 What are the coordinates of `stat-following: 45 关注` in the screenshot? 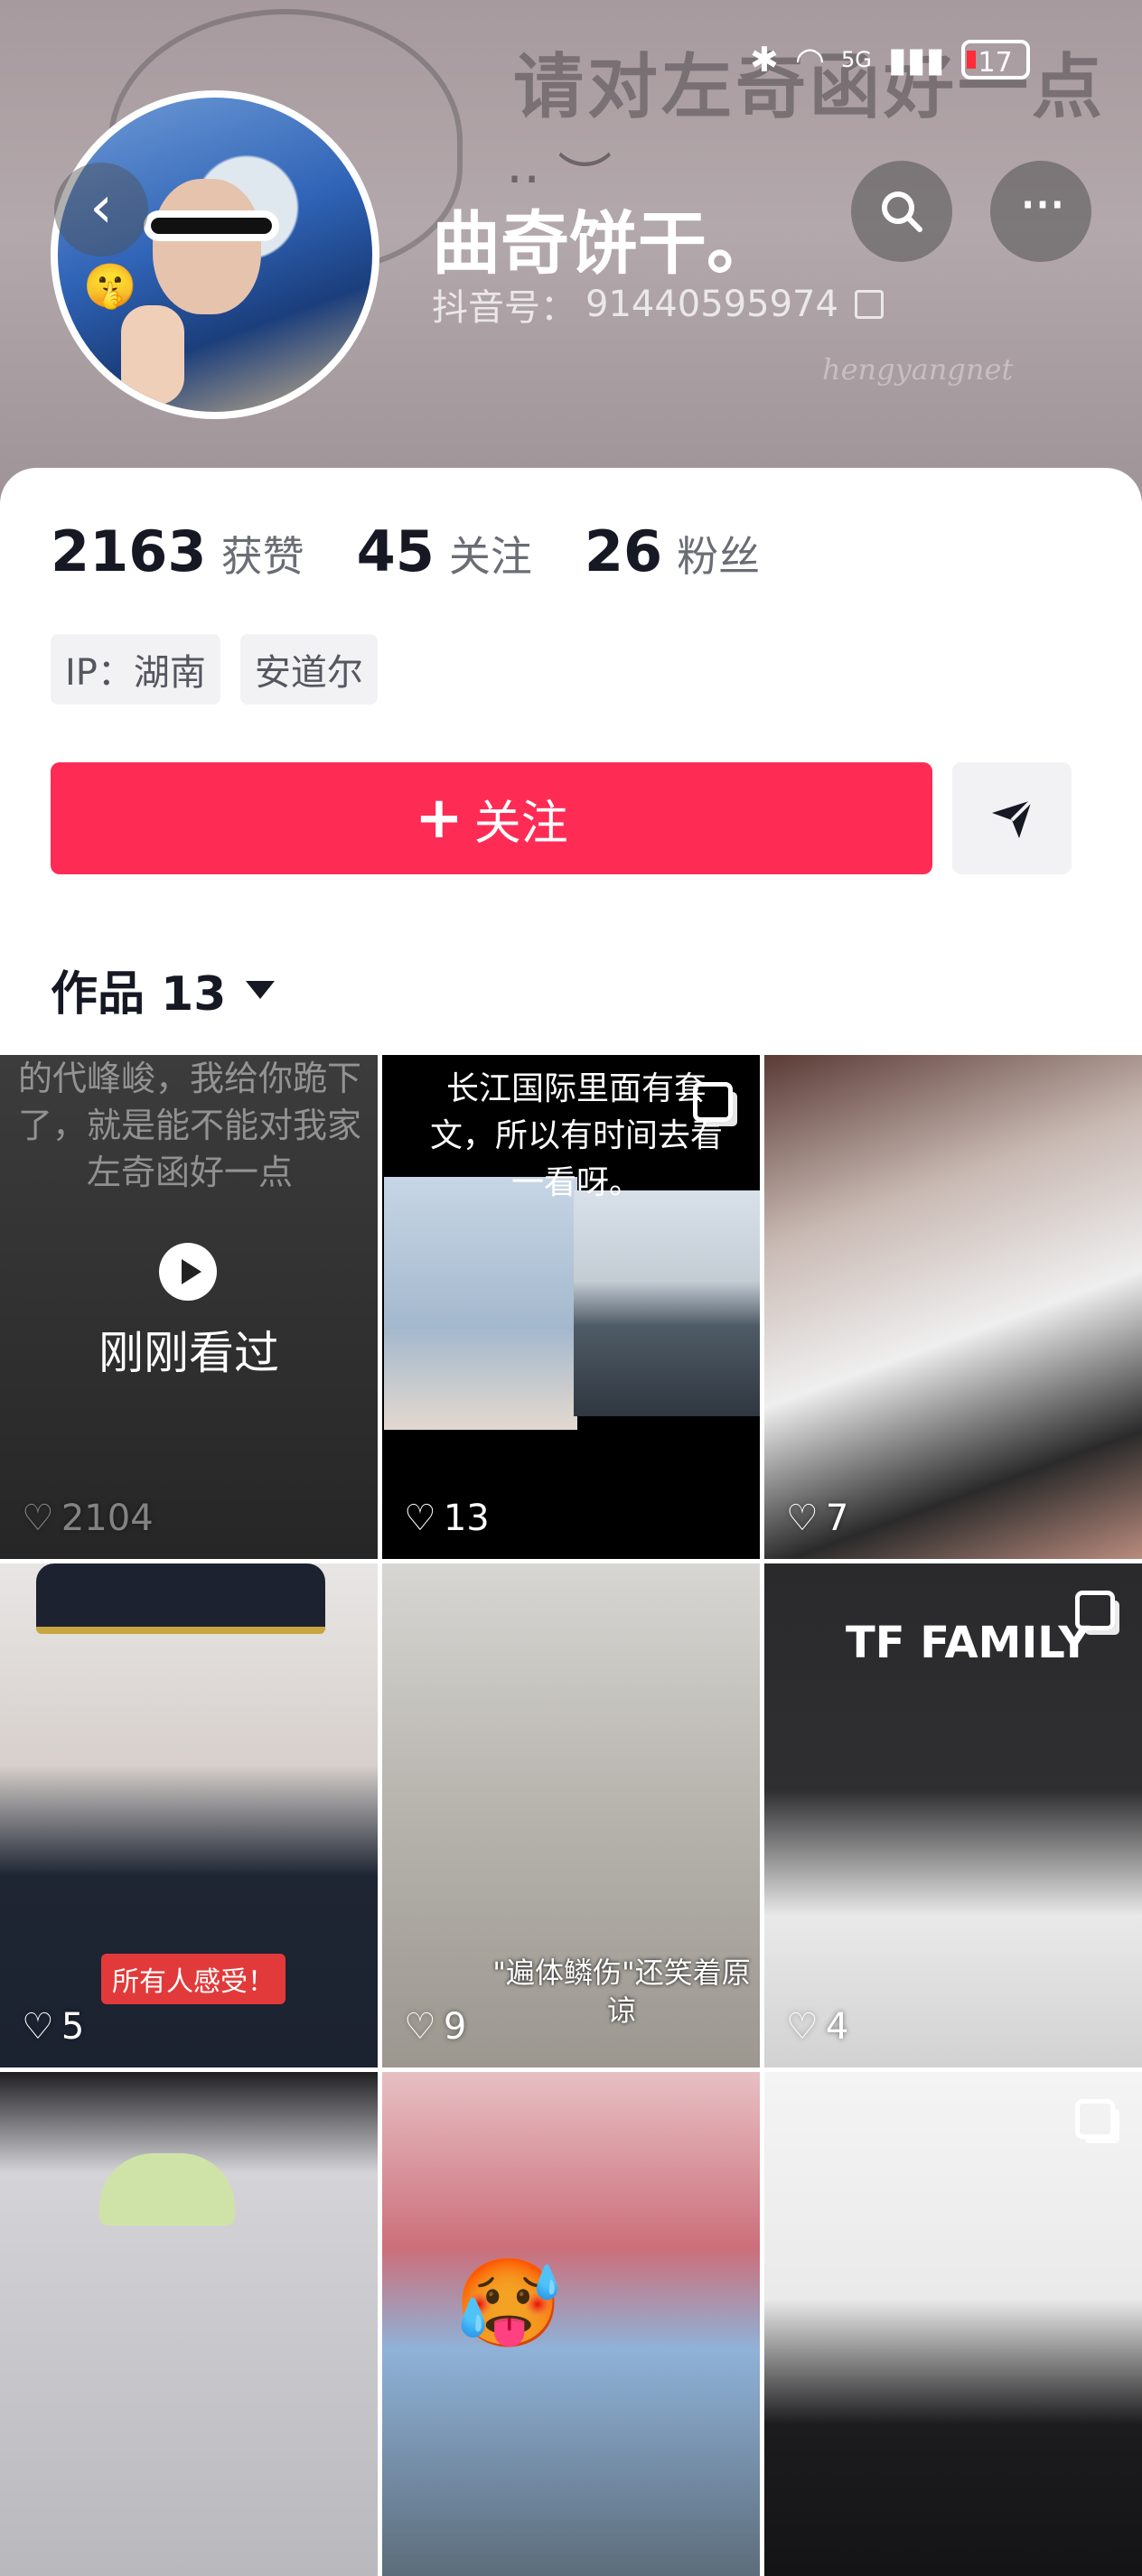 It's located at (444, 551).